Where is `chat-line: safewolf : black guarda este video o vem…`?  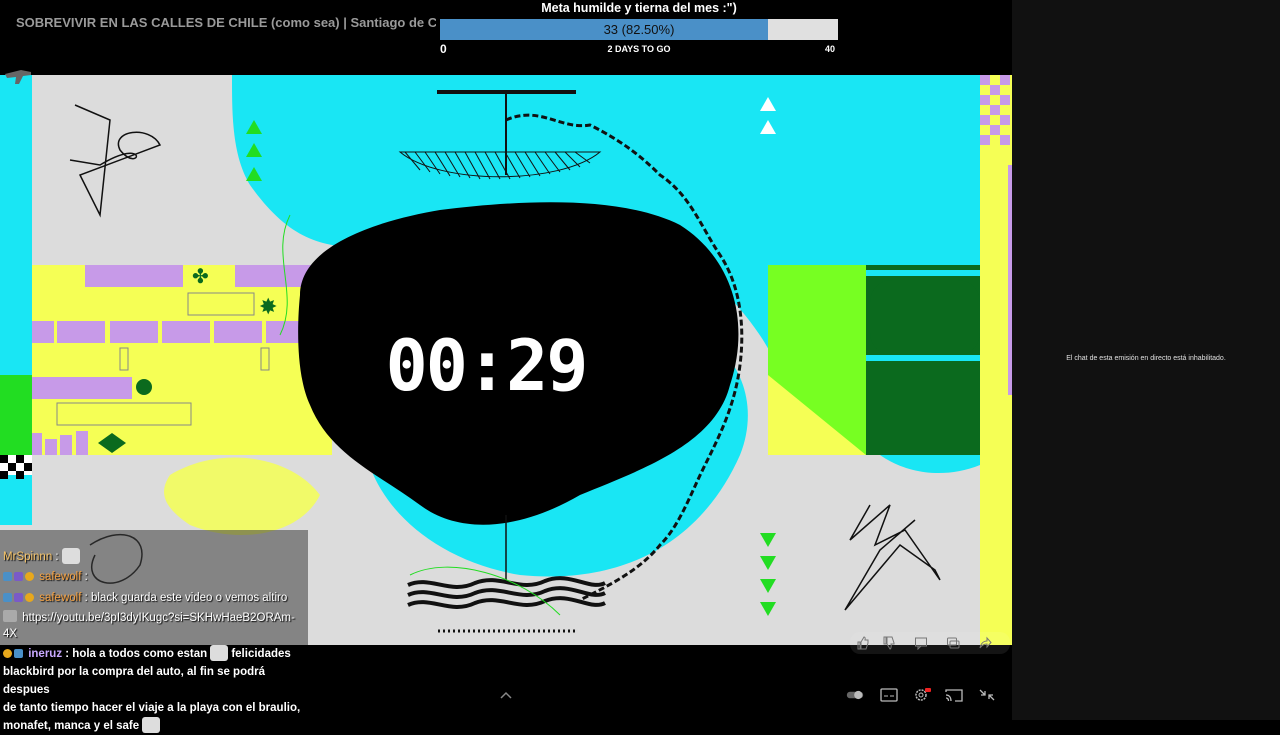 chat-line: safewolf : black guarda este video o vem… is located at coordinates (145, 598).